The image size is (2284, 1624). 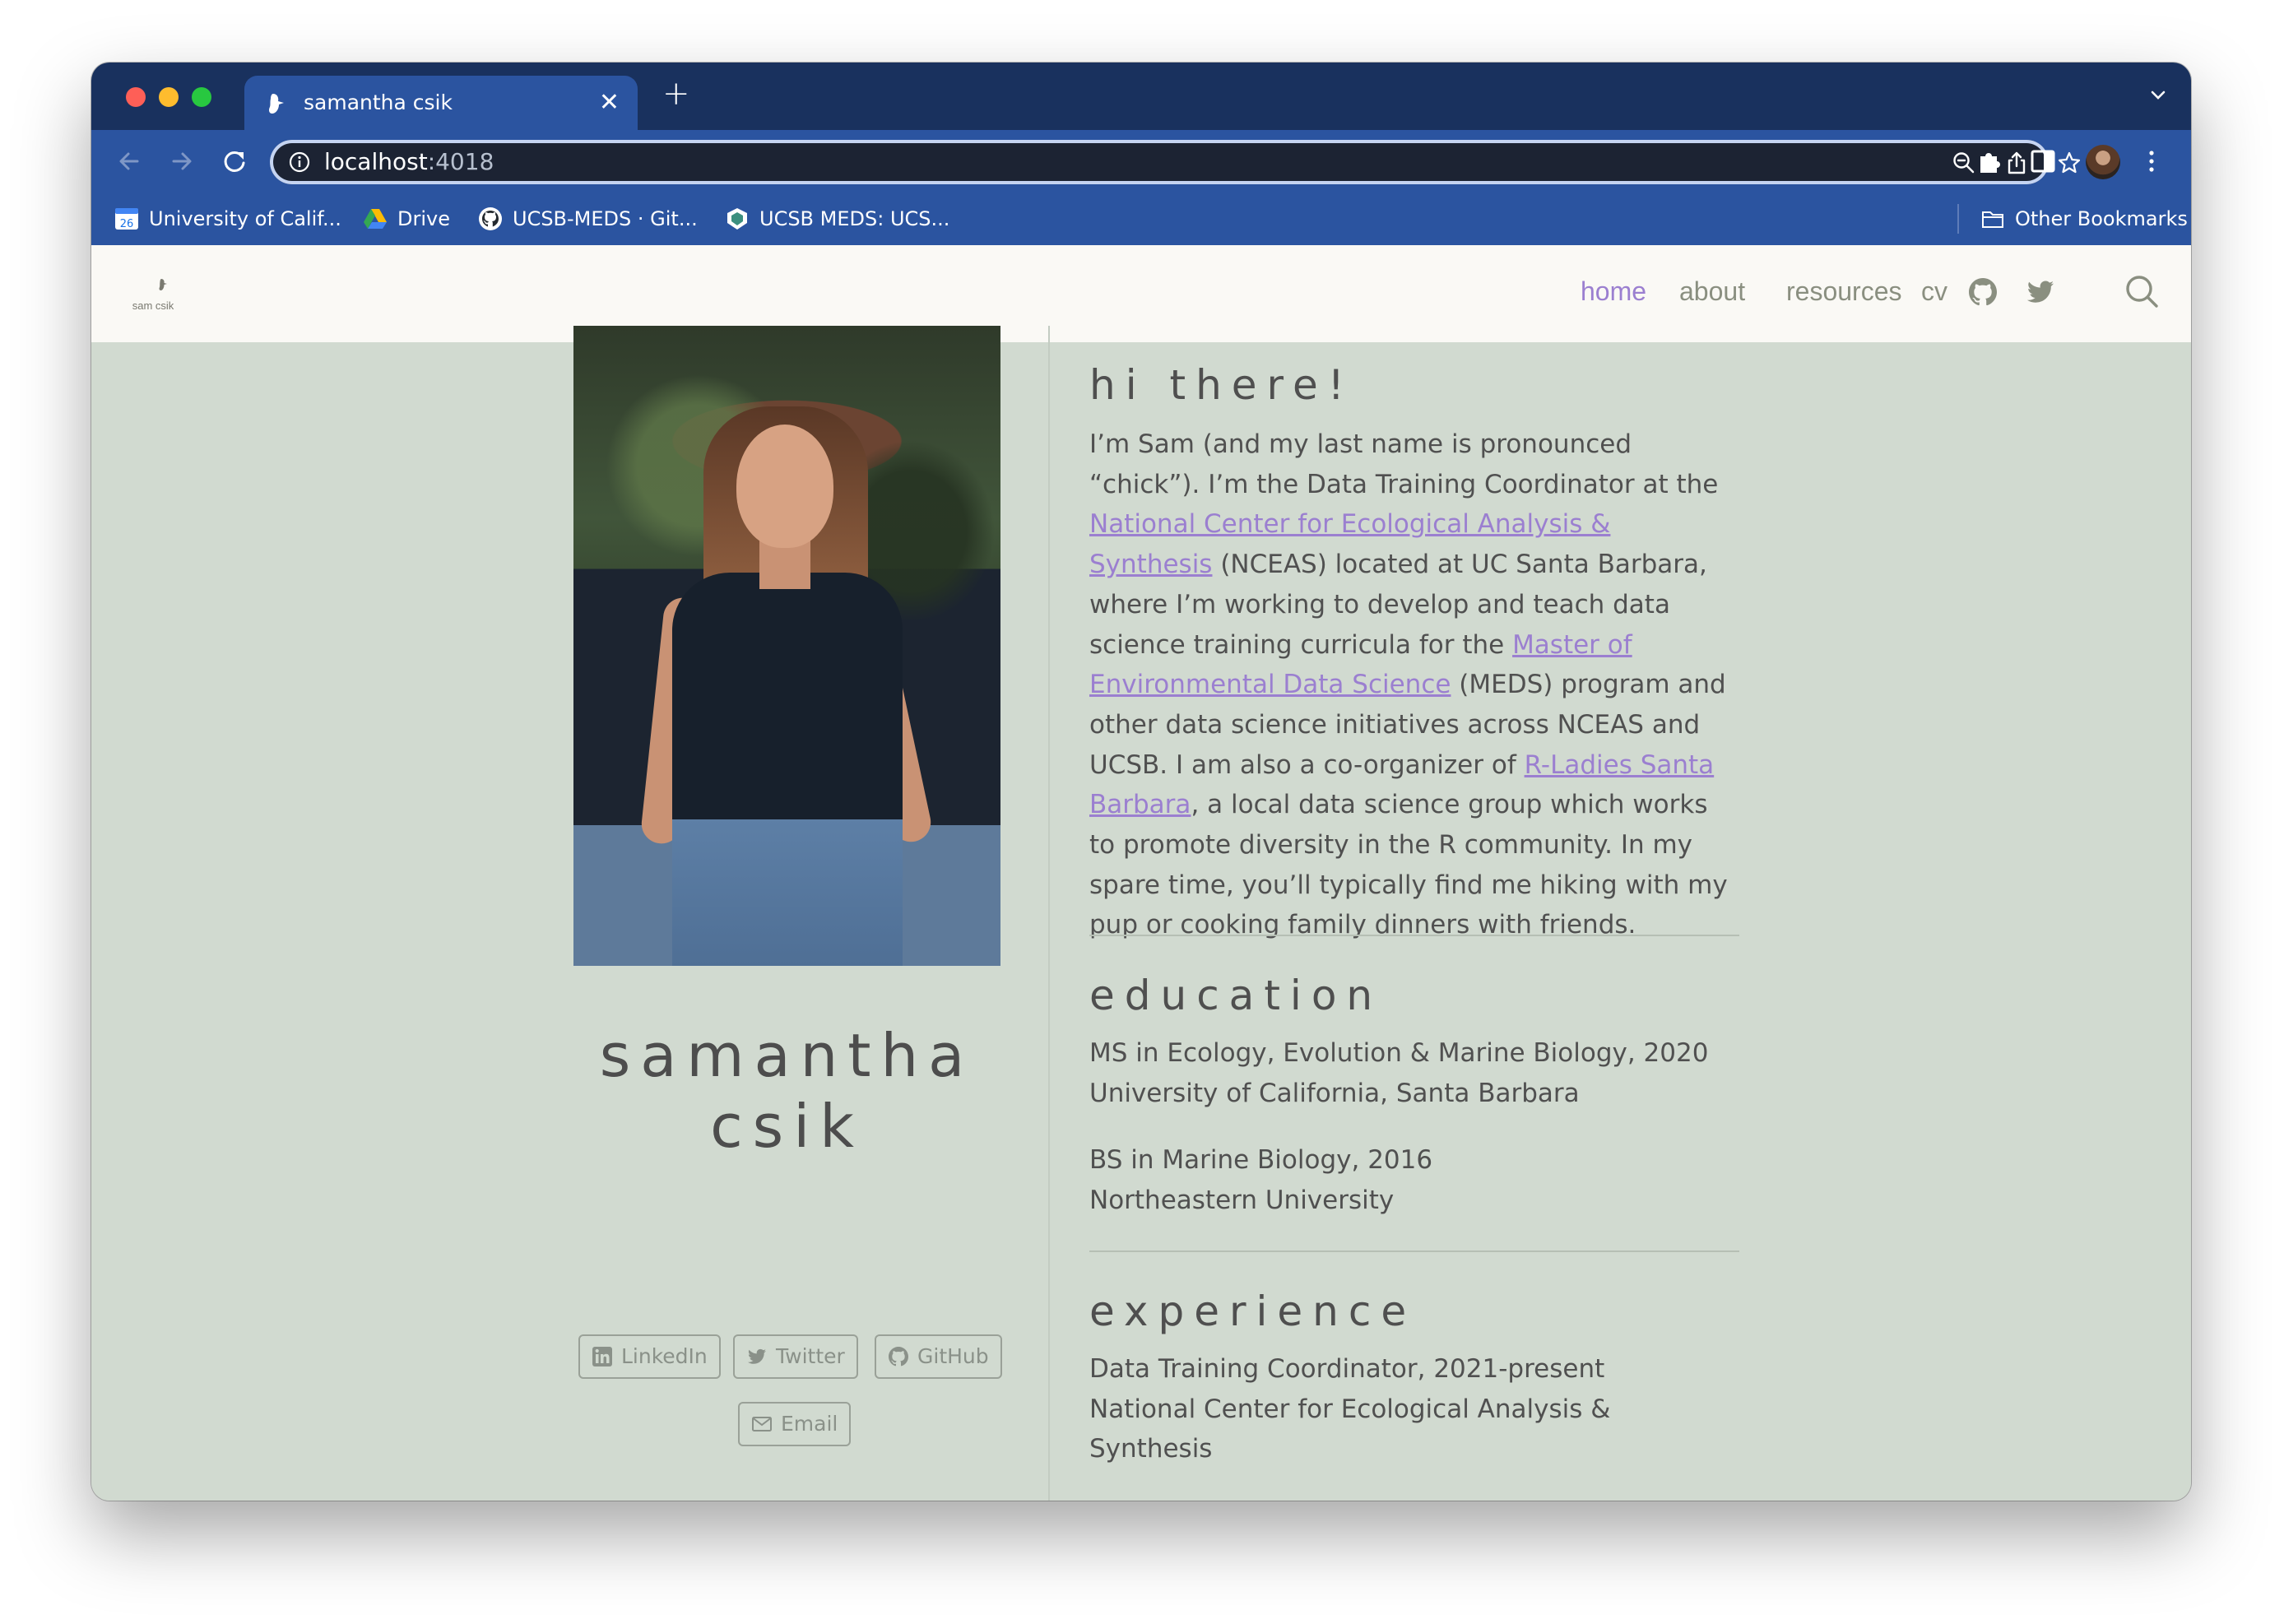 What do you see at coordinates (163, 284) in the screenshot?
I see `bird-logo-icon` at bounding box center [163, 284].